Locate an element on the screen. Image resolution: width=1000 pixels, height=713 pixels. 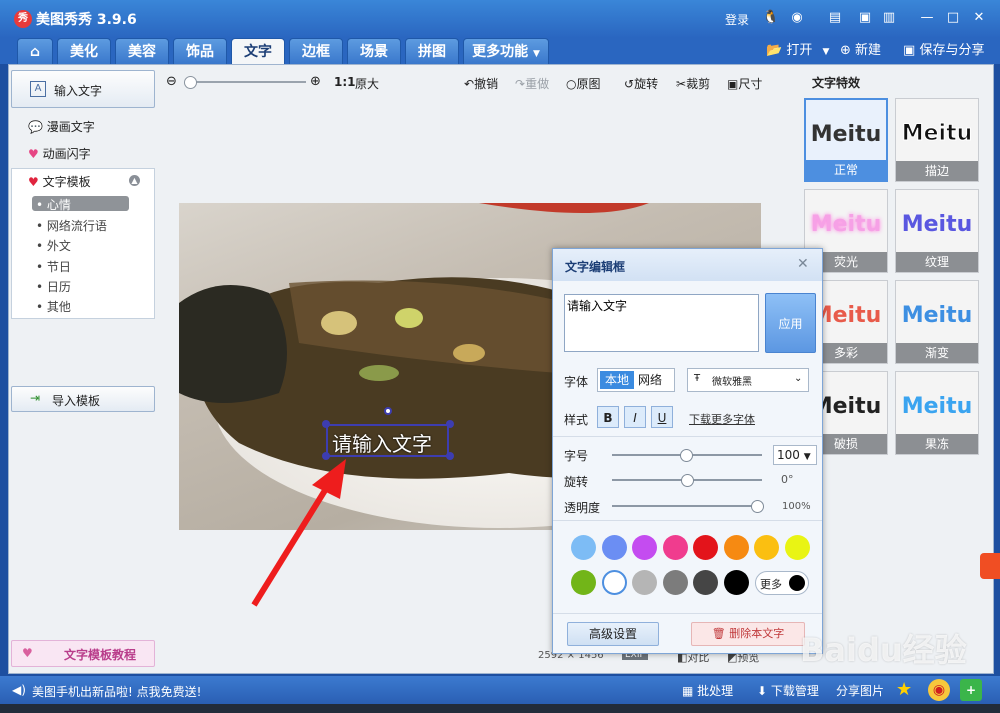
rotate-handle is located at coordinates (388, 411).